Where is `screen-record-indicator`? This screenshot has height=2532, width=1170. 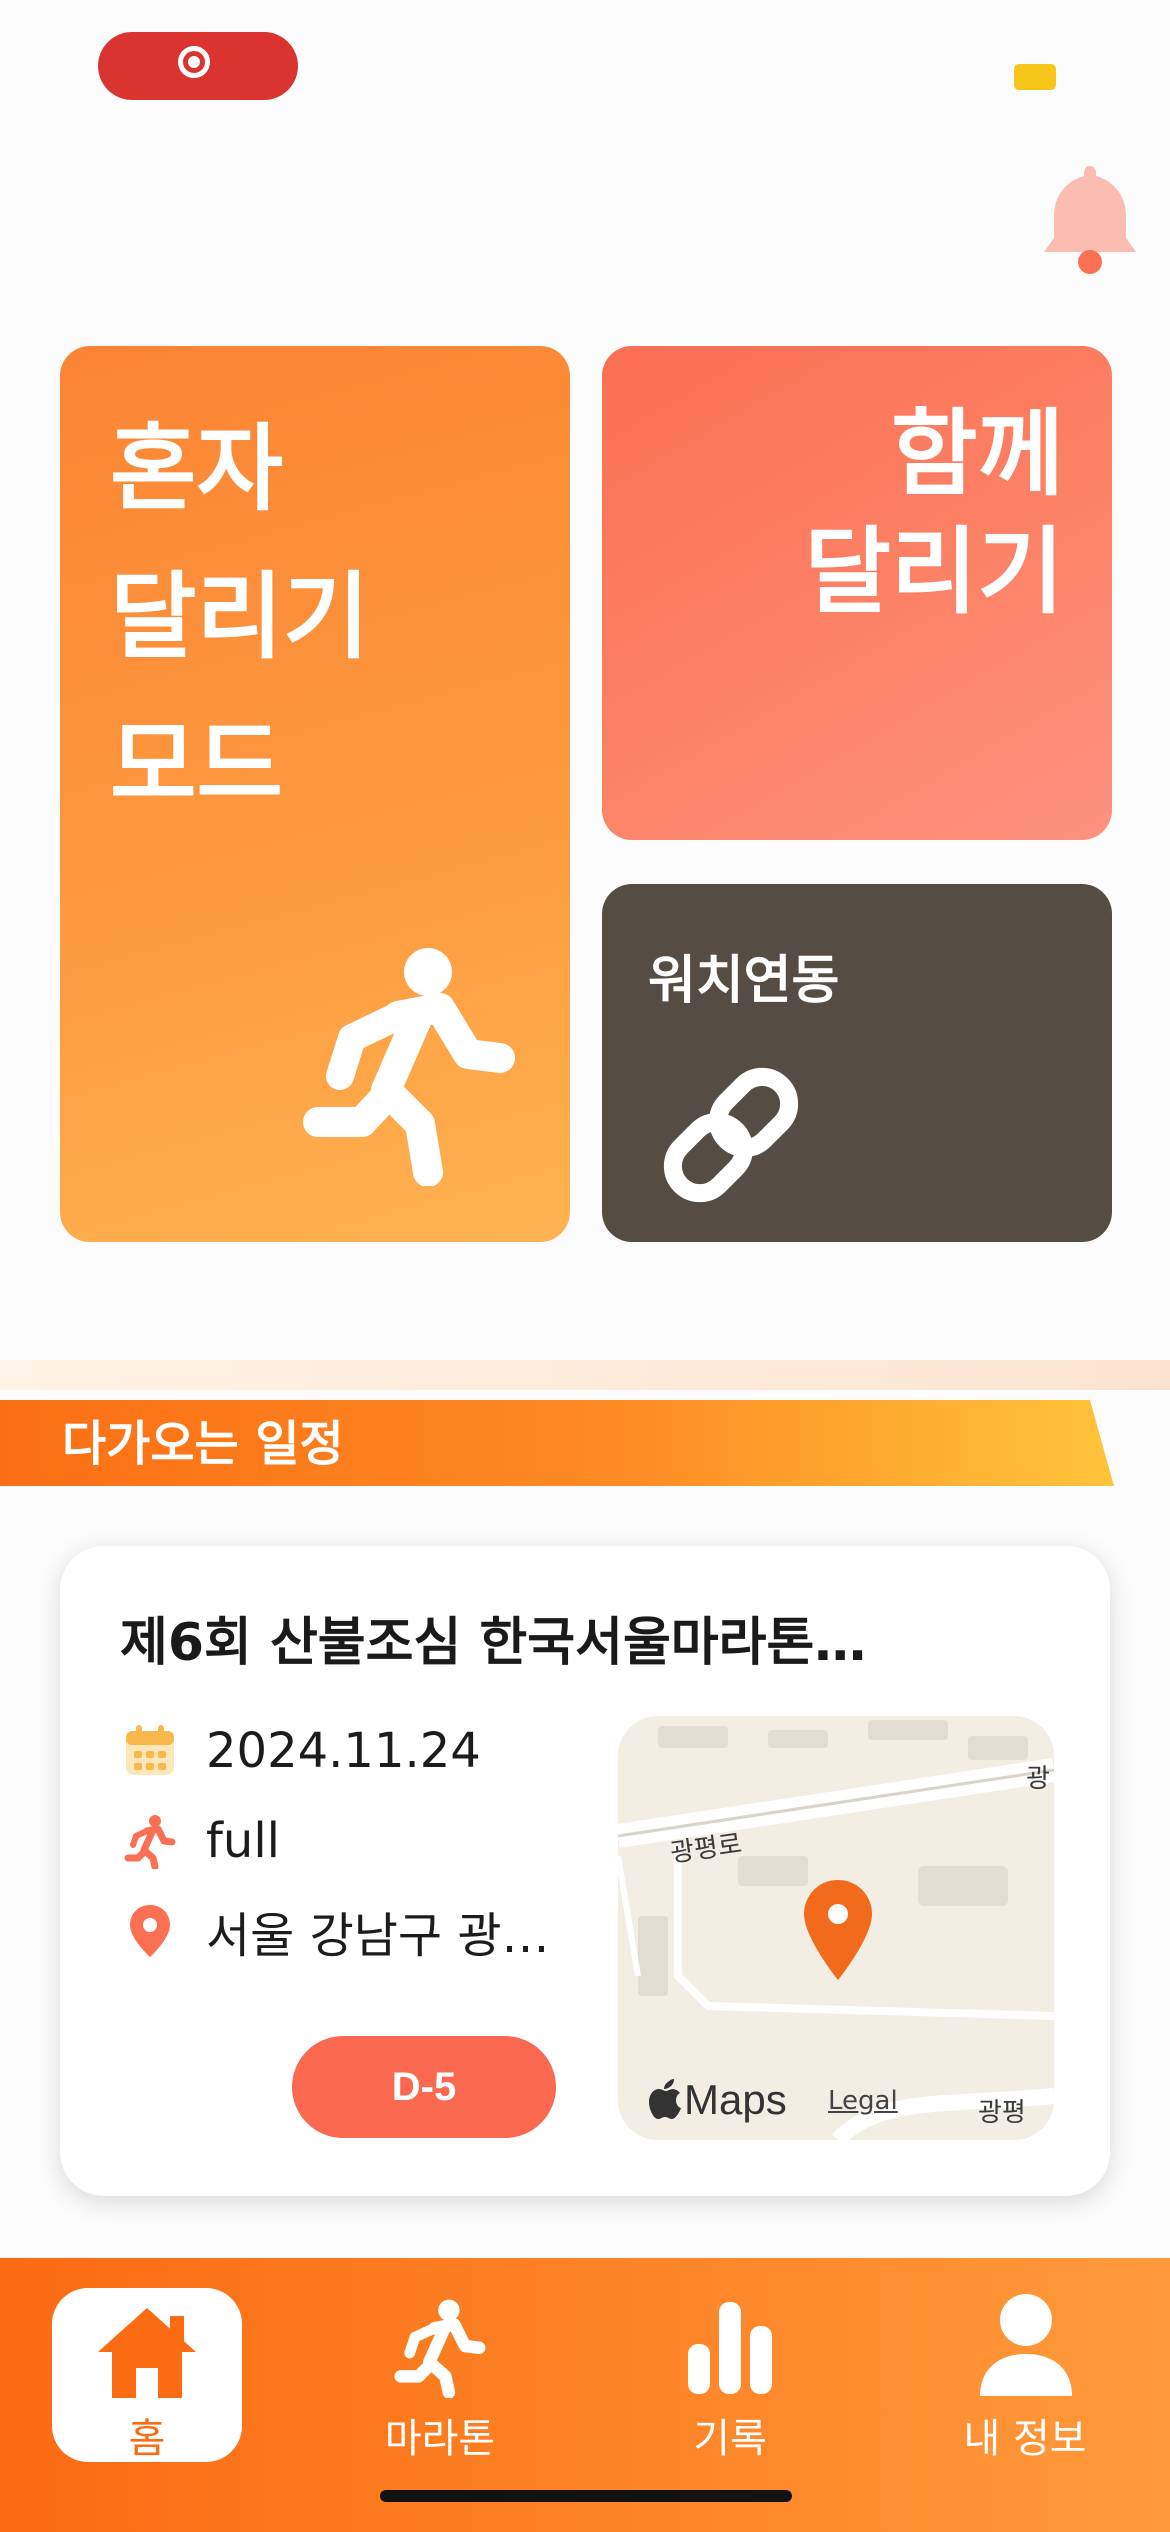
screen-record-indicator is located at coordinates (198, 66).